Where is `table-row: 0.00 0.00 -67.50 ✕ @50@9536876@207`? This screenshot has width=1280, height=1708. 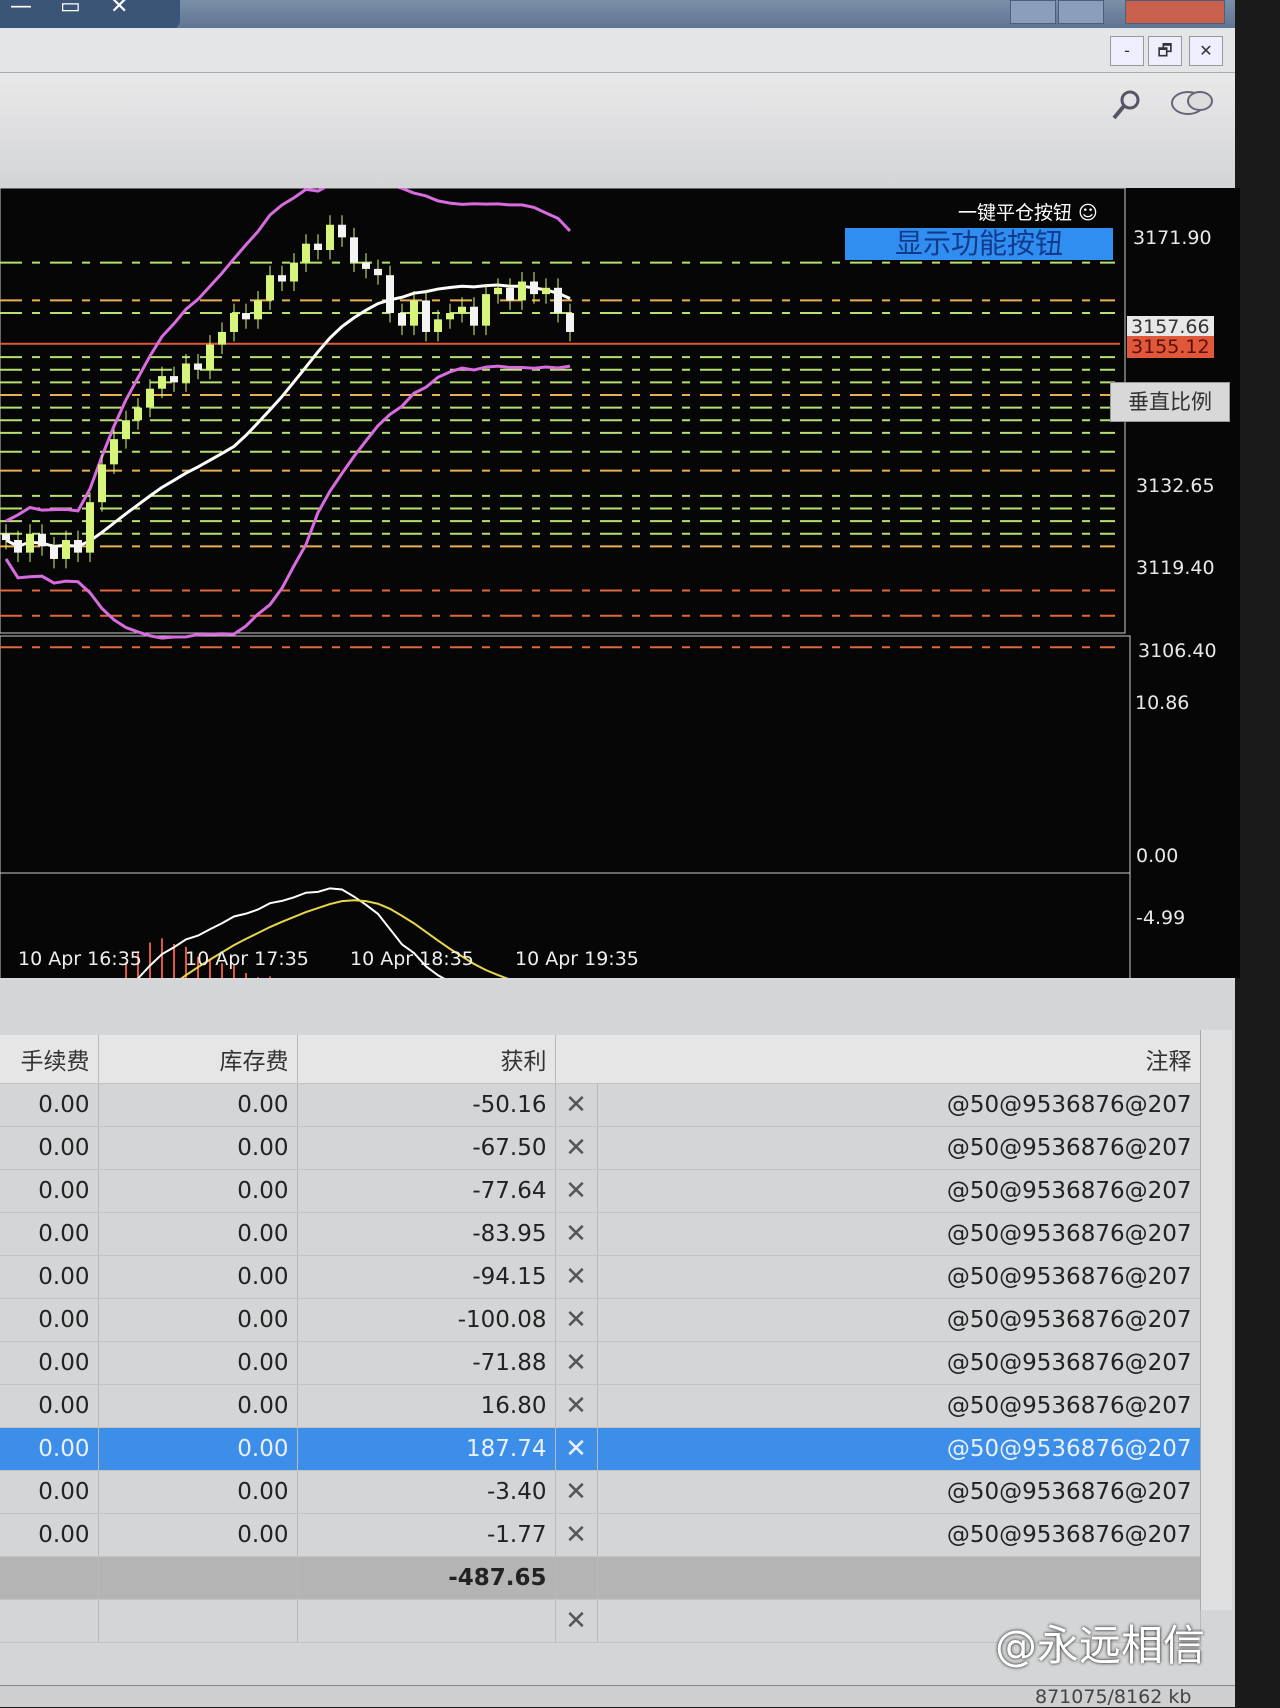
table-row: 0.00 0.00 -67.50 ✕ @50@9536876@207 is located at coordinates (600, 1148).